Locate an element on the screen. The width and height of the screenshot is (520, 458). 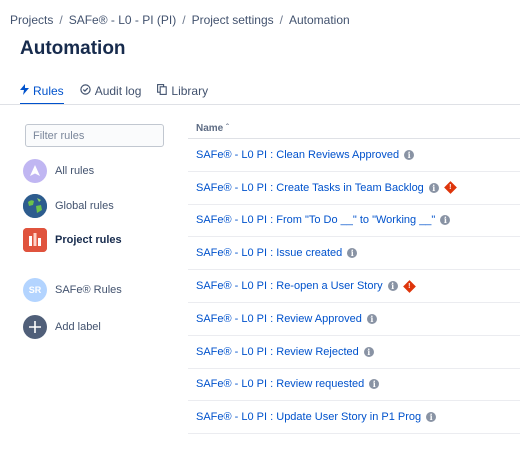
add-label-button: Add label is located at coordinates (62, 327).